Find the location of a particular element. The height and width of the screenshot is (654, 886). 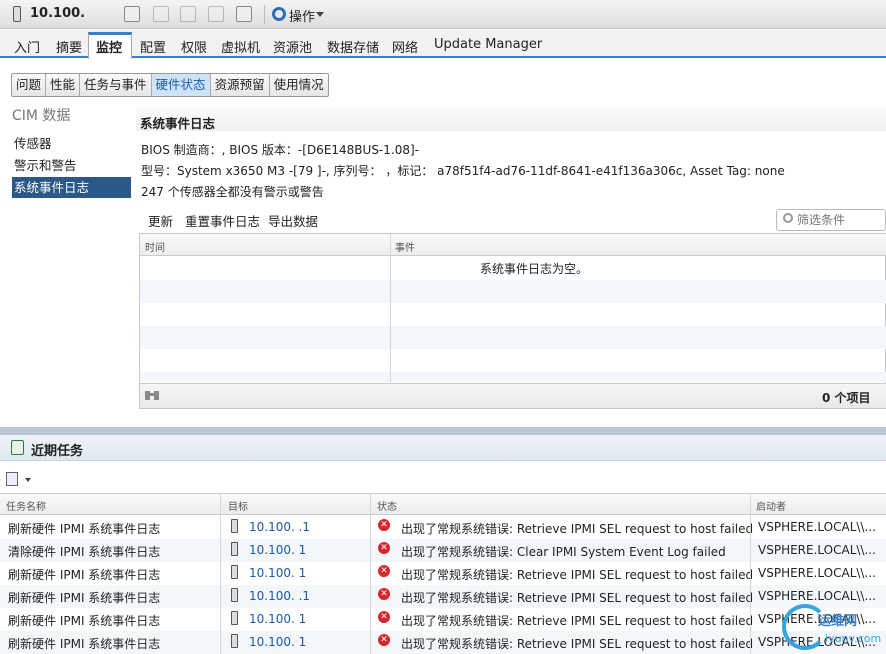

add-permission-icon is located at coordinates (132, 14).